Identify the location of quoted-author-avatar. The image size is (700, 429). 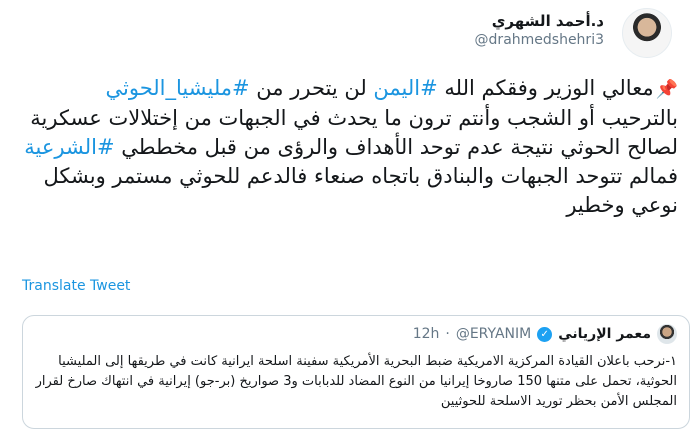
(667, 334).